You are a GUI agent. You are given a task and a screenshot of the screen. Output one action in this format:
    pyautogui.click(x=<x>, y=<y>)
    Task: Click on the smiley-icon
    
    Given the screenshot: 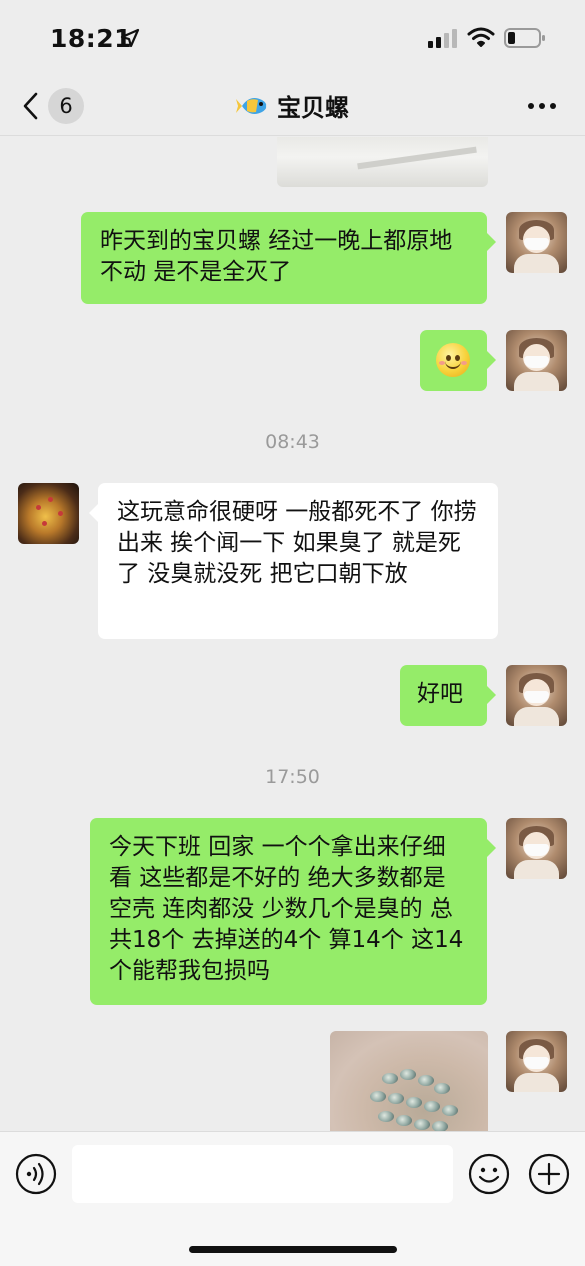 What is the action you would take?
    pyautogui.click(x=489, y=1174)
    